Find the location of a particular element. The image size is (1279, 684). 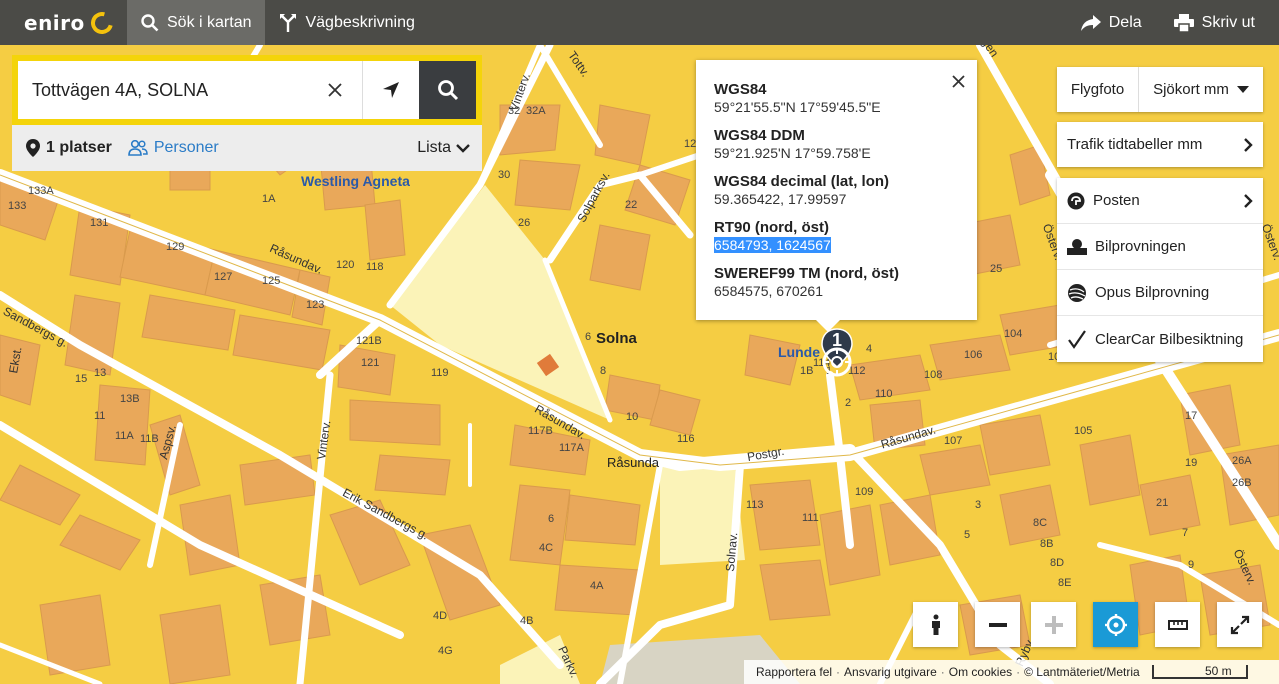

address-number: 11 is located at coordinates (100, 416).